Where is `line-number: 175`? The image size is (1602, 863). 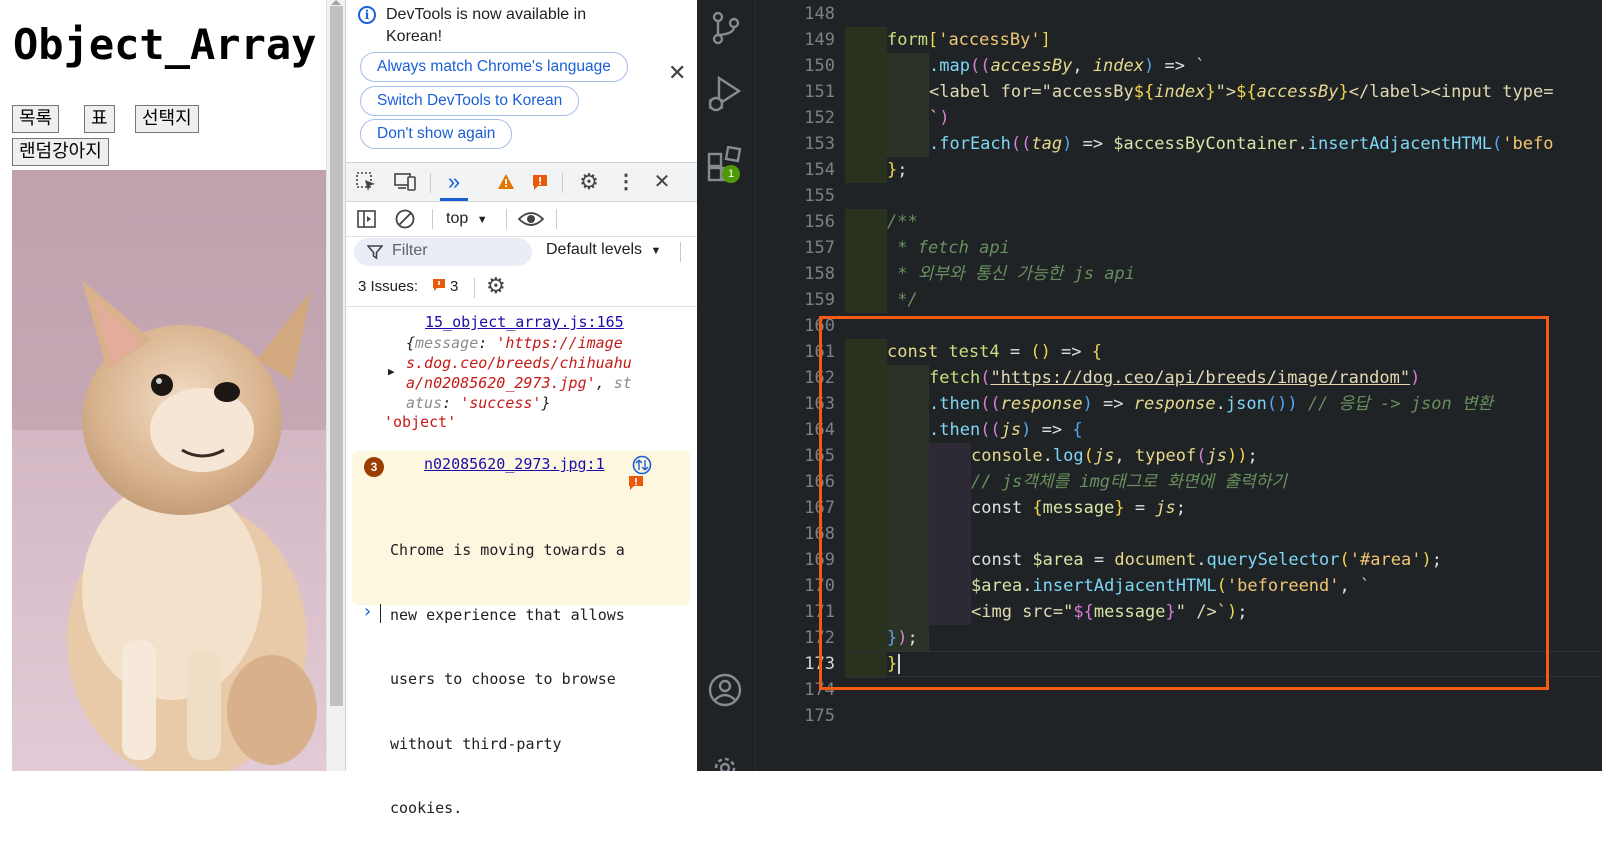
line-number: 175 is located at coordinates (819, 716).